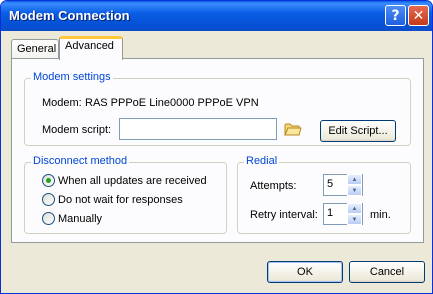  I want to click on radio-when-all-updates, so click(48, 180).